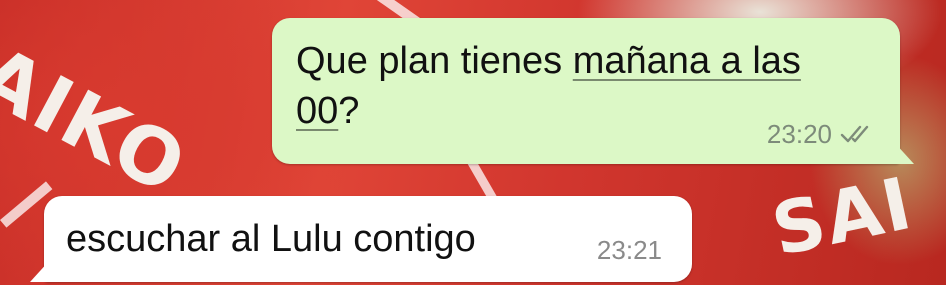 This screenshot has width=946, height=285. What do you see at coordinates (629, 250) in the screenshot?
I see `message-timestamp: 23:21` at bounding box center [629, 250].